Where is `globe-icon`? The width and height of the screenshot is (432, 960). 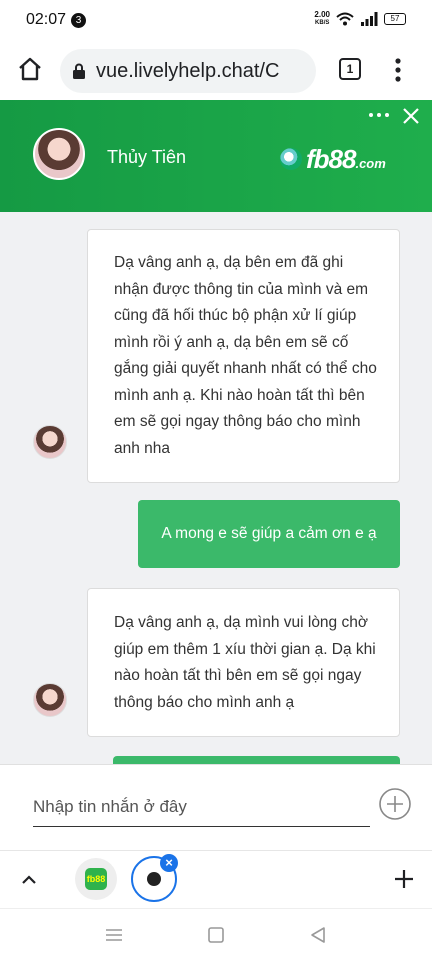 globe-icon is located at coordinates (154, 879).